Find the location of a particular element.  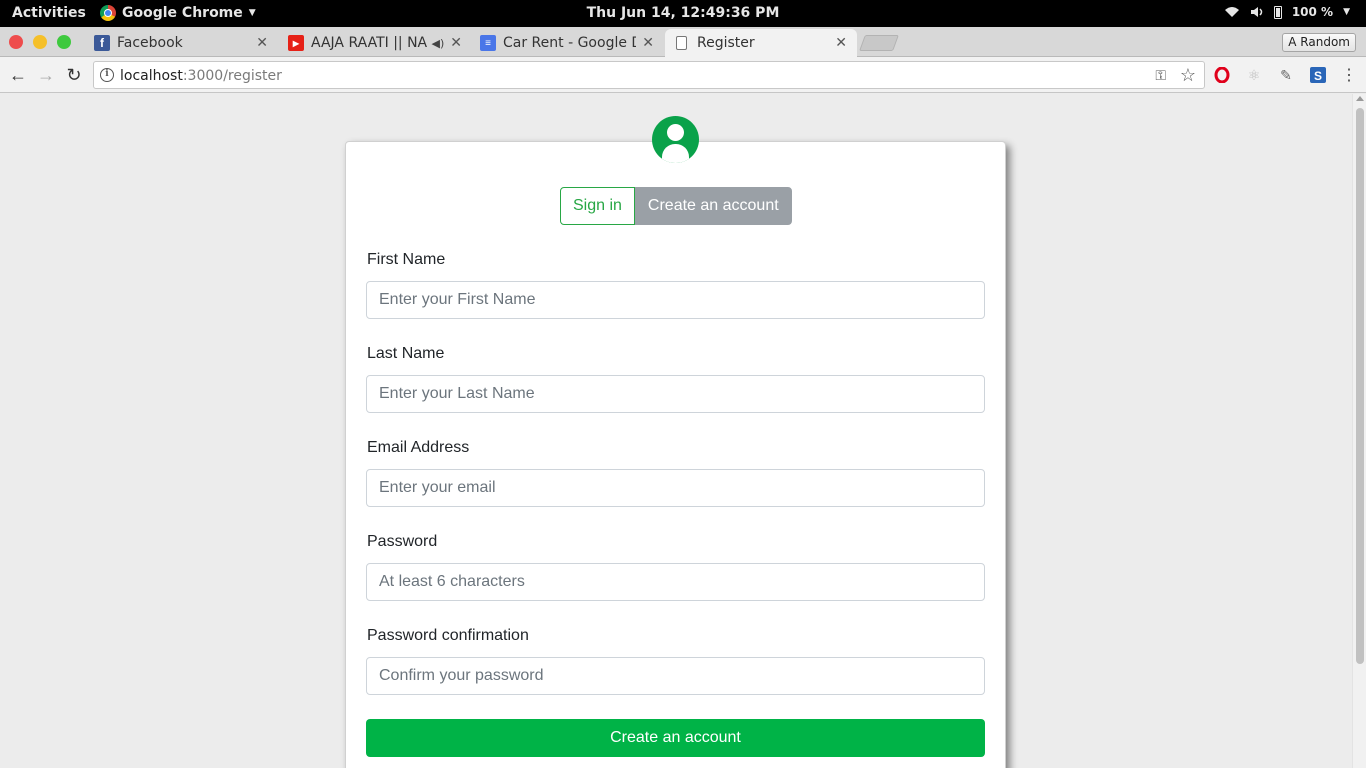

last-name-label: Last Name is located at coordinates (406, 353).